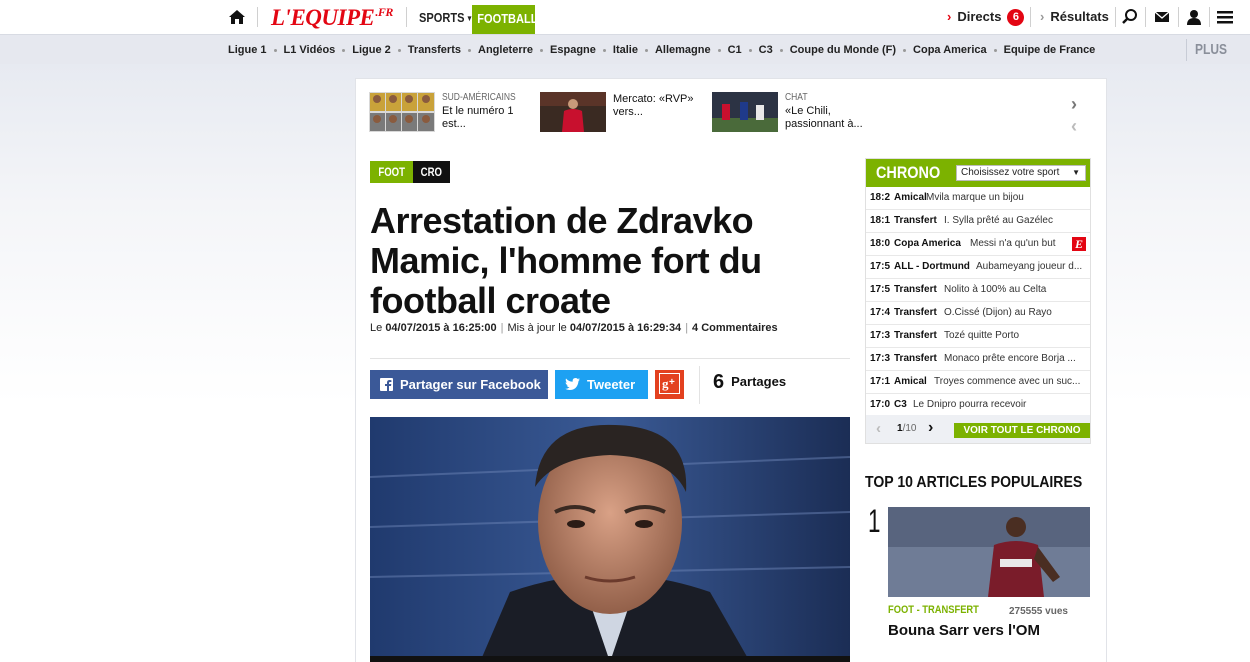 The image size is (1250, 662). I want to click on directs-link: › Directs 6, so click(986, 17).